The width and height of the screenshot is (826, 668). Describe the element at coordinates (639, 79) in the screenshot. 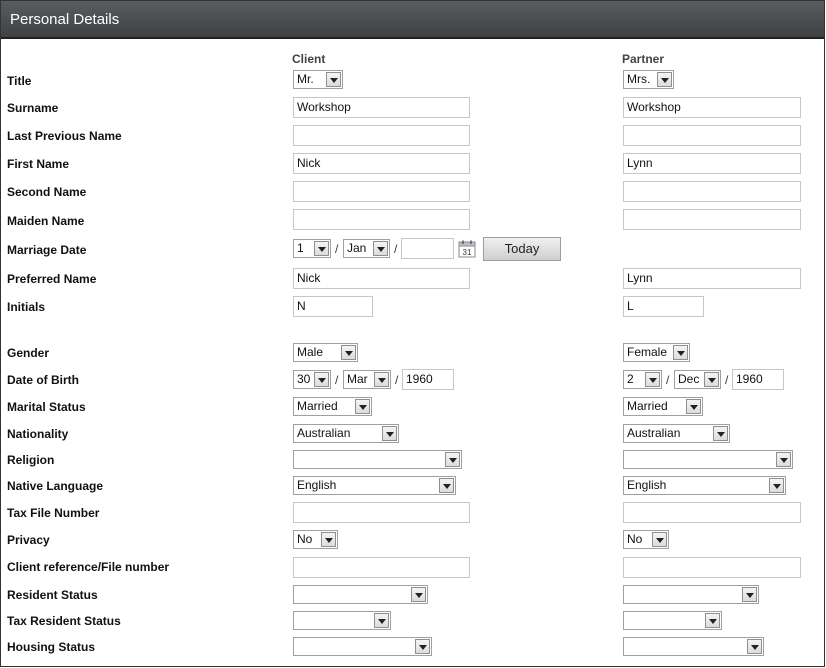

I see `partner-title-value: Mrs.` at that location.